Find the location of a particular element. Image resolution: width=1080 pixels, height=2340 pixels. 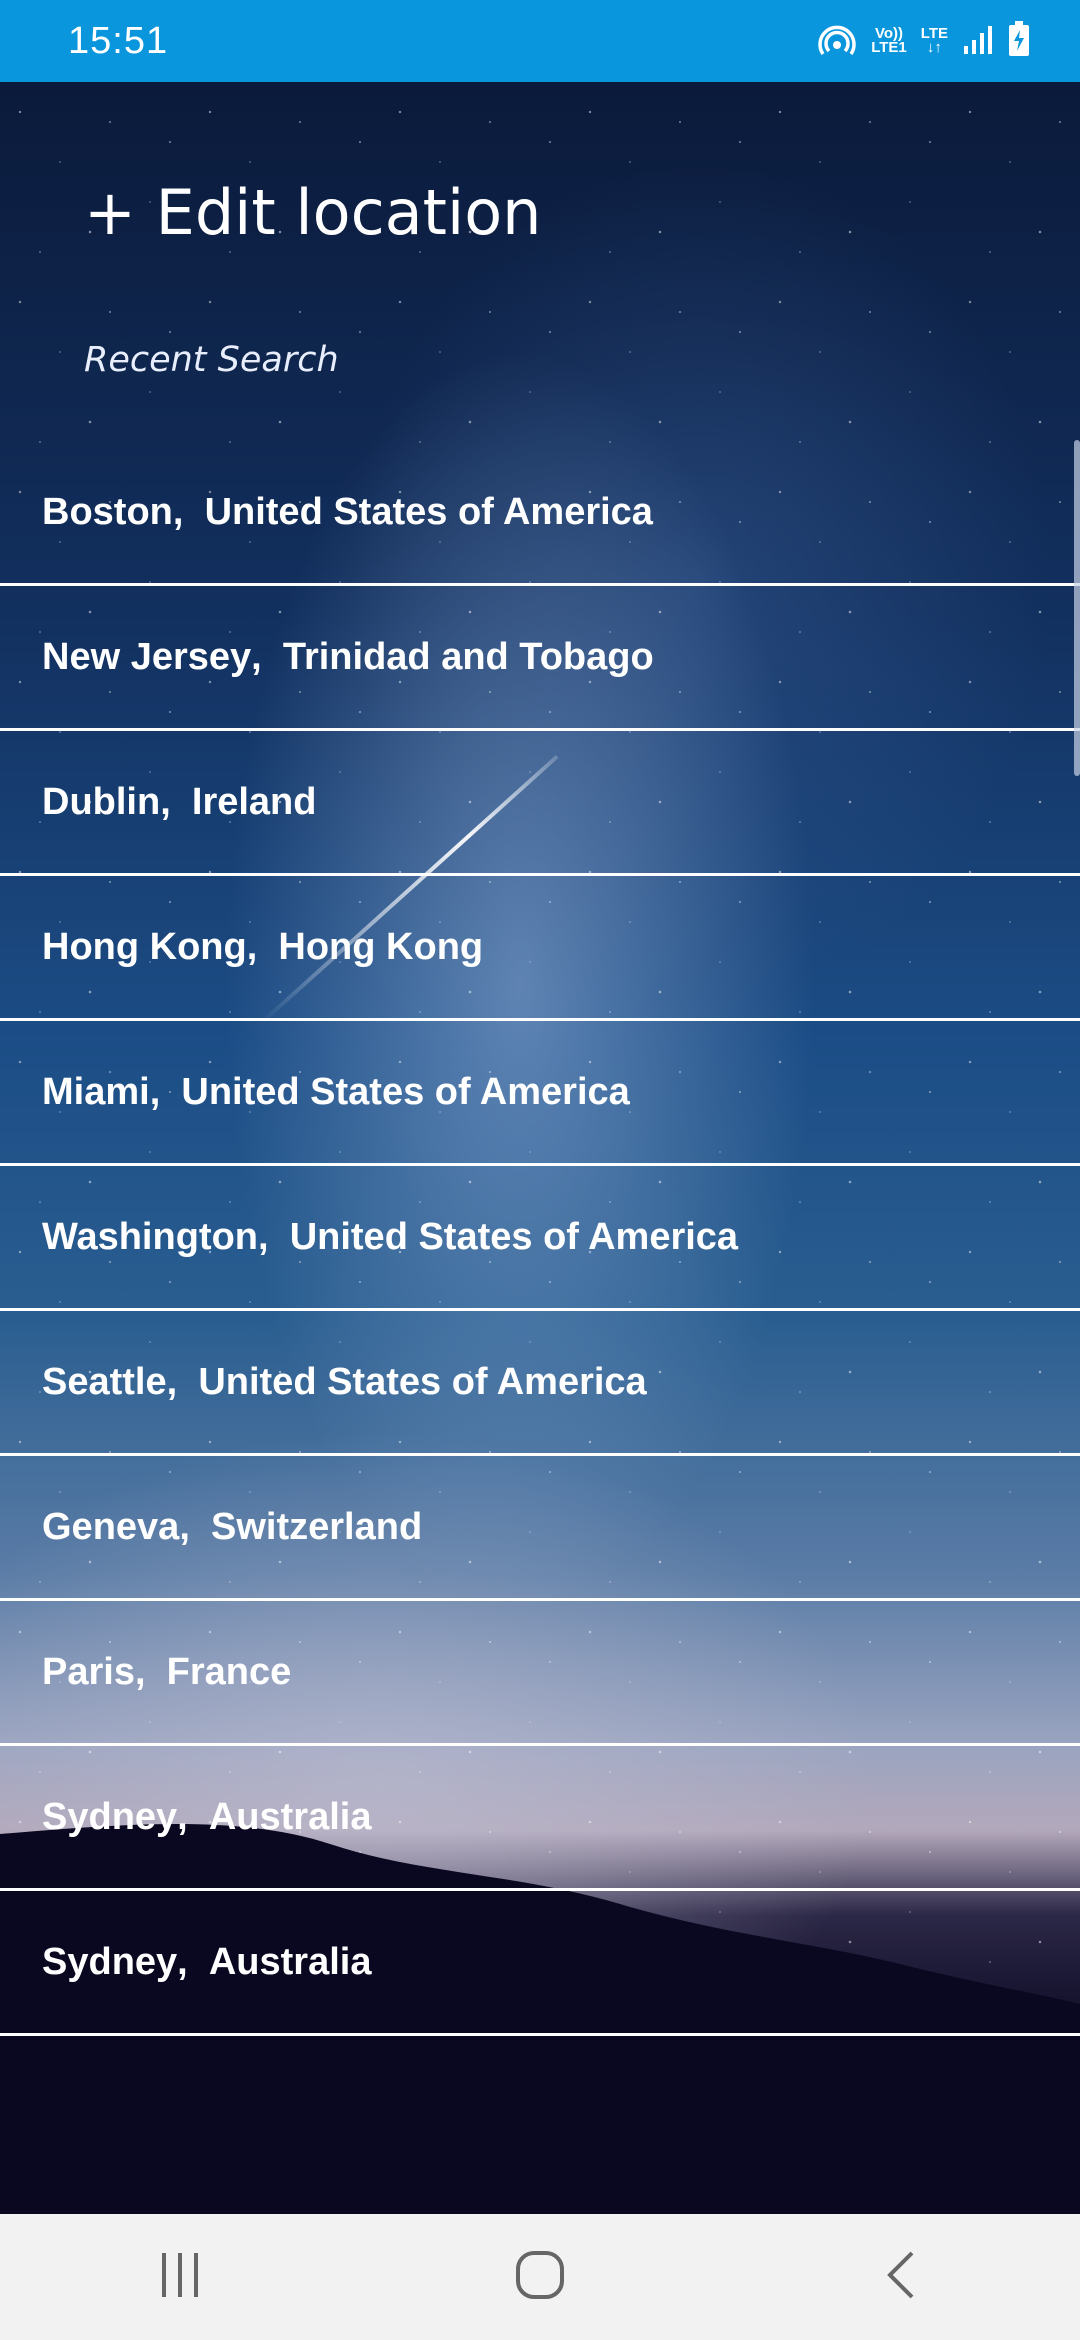

navigation-bar is located at coordinates (540, 2277).